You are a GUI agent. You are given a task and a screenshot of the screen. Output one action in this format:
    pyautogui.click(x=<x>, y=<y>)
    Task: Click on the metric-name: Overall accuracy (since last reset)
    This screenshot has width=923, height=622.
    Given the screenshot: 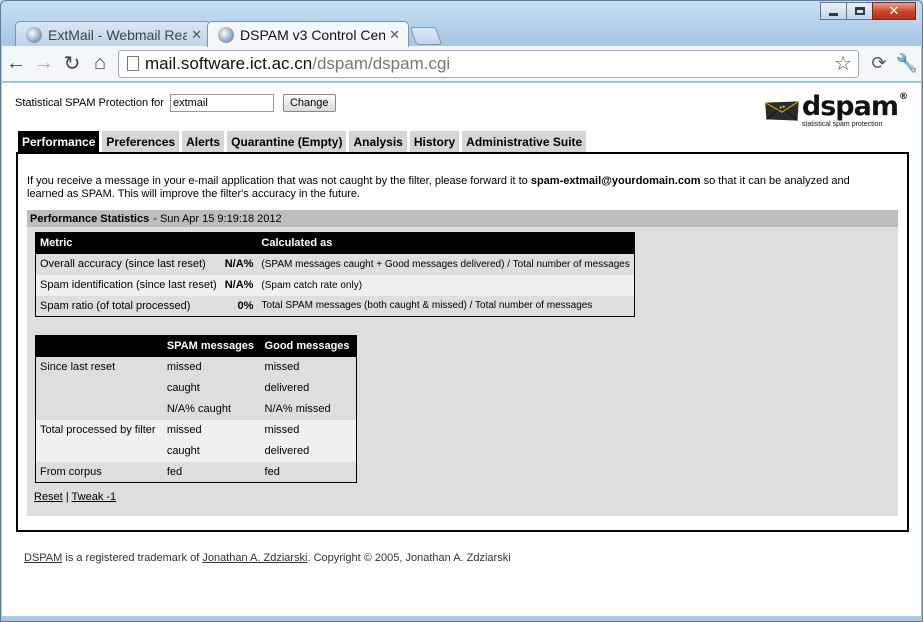 What is the action you would take?
    pyautogui.click(x=123, y=264)
    